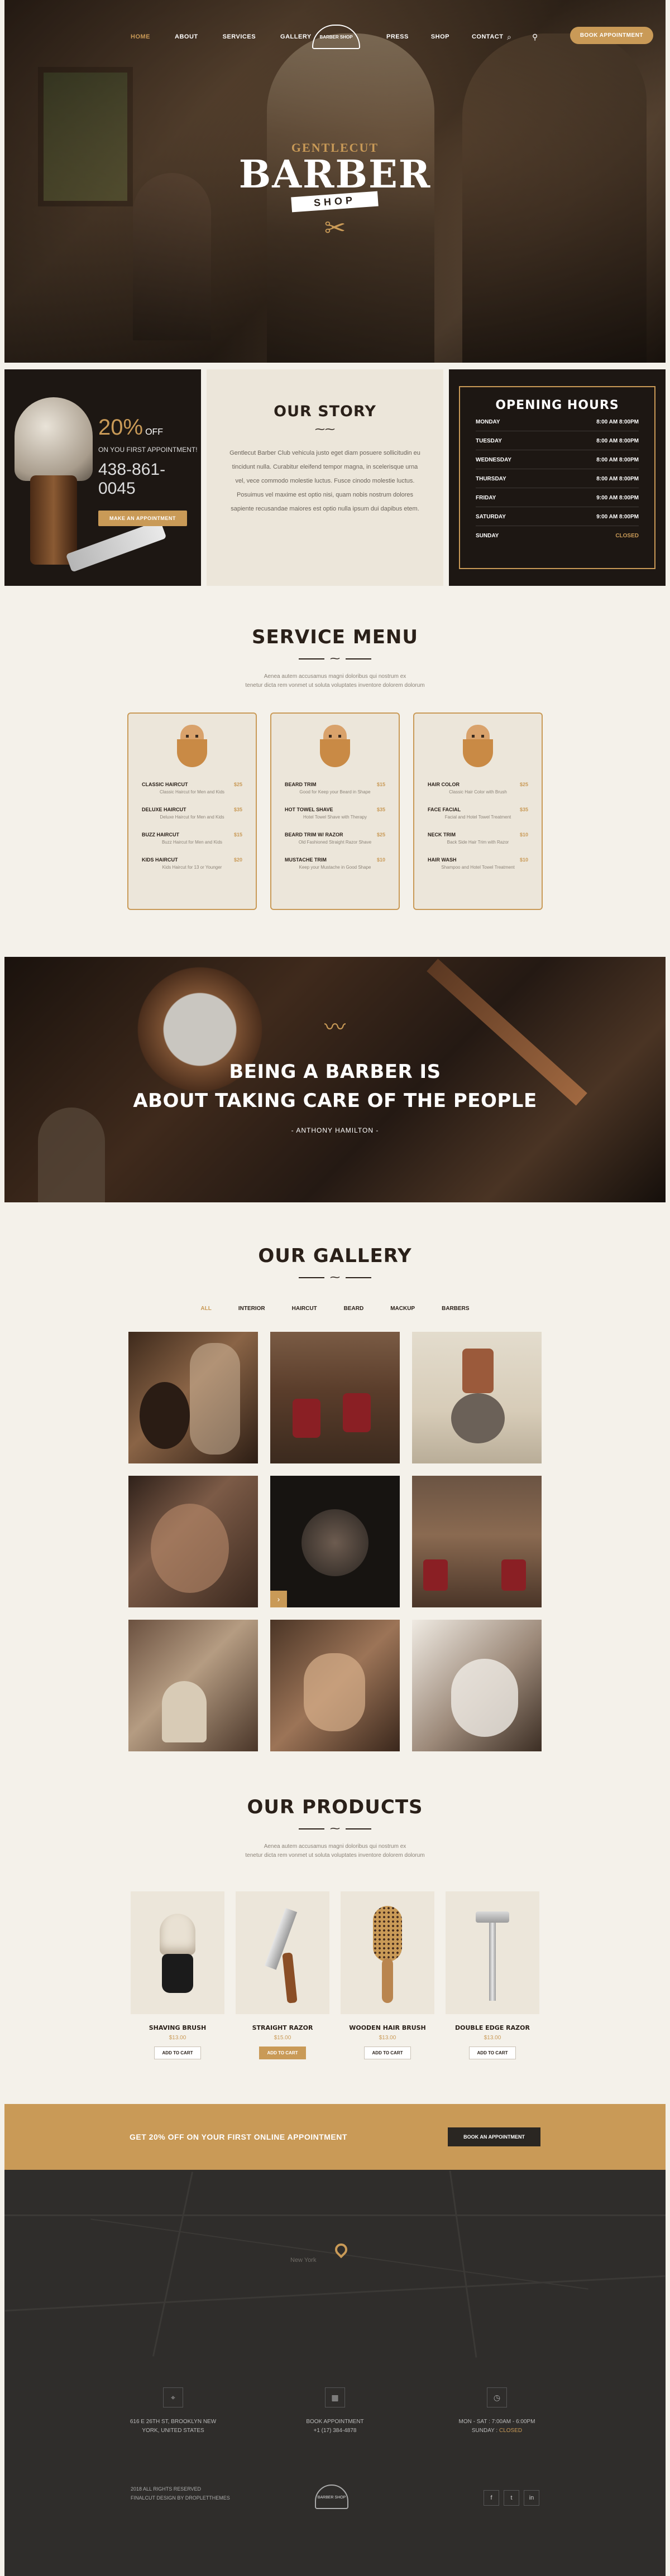 The width and height of the screenshot is (670, 2576). Describe the element at coordinates (388, 2028) in the screenshot. I see `product-name: WOODEN HAIR BRUSH` at that location.